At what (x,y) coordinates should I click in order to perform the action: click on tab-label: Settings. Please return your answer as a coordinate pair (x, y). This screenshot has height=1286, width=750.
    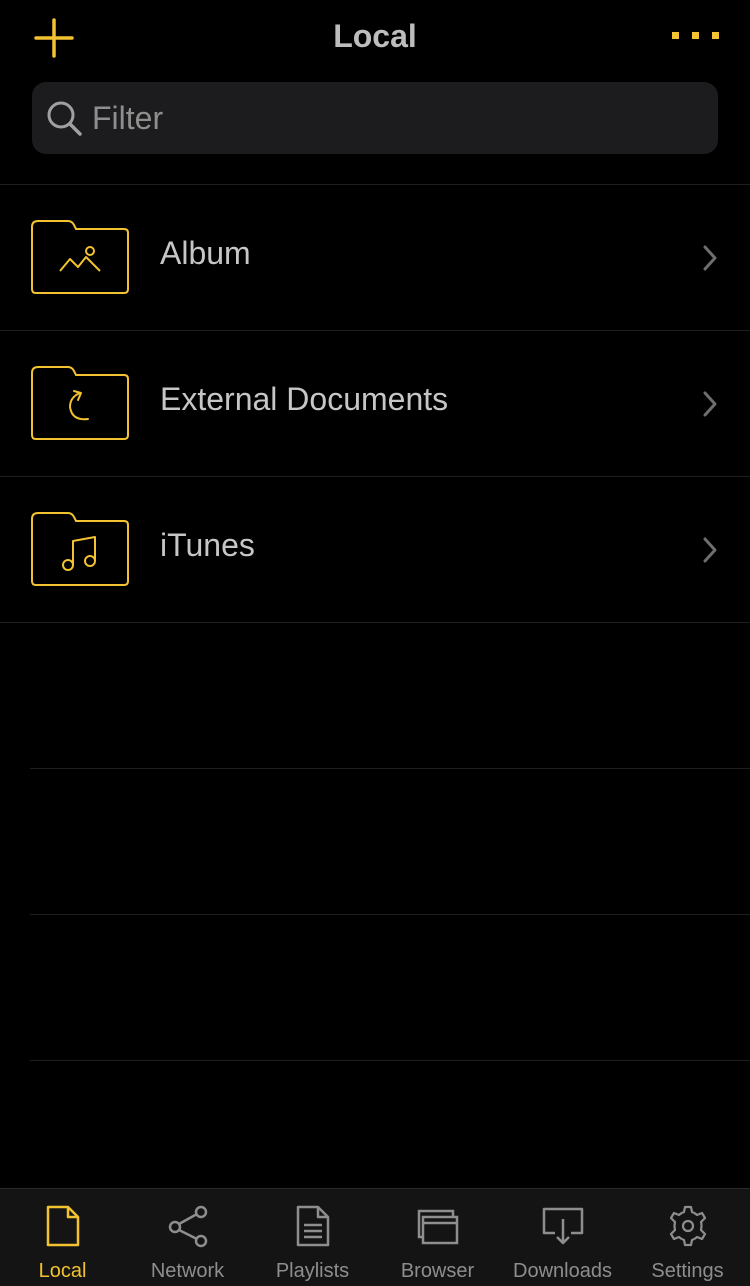
    Looking at the image, I should click on (687, 1271).